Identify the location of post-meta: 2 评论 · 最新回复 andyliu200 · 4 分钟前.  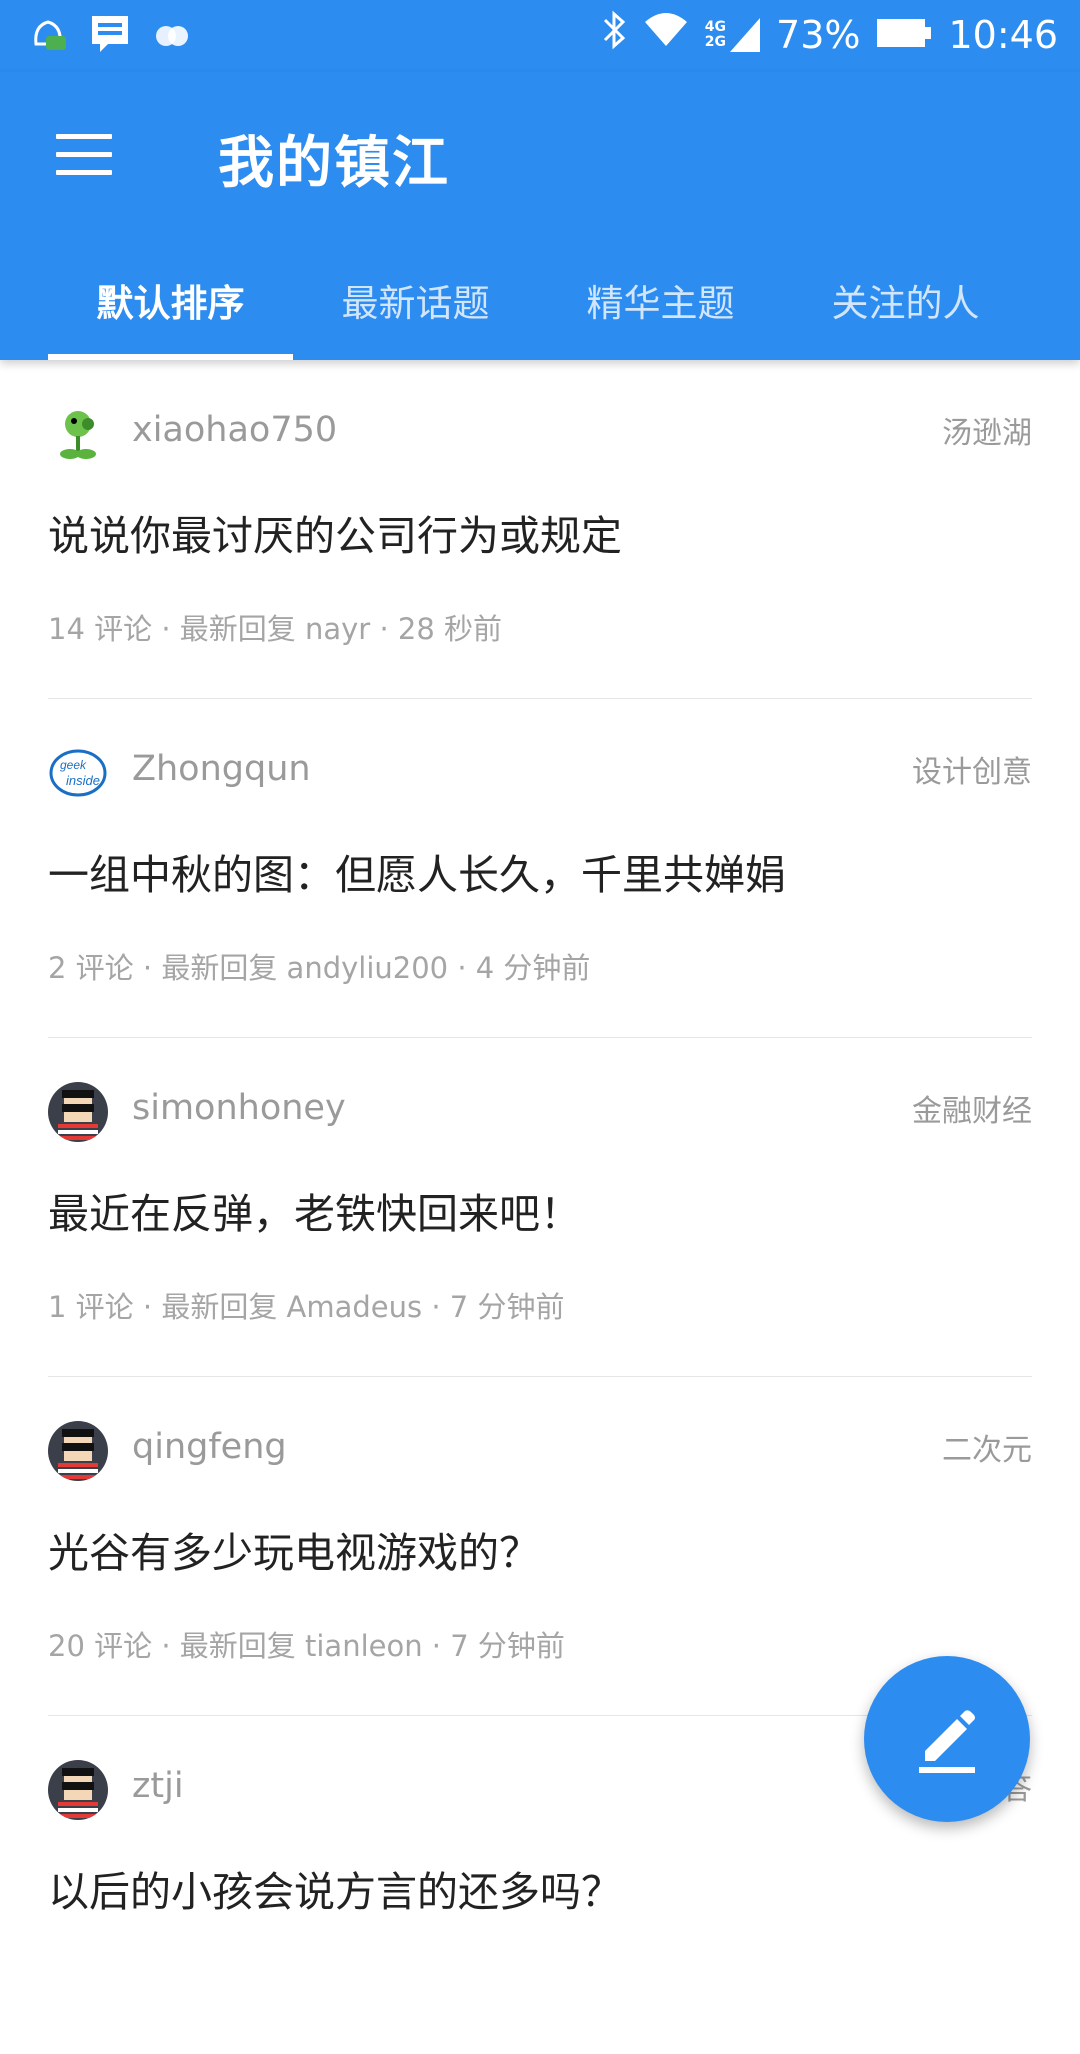
(319, 968).